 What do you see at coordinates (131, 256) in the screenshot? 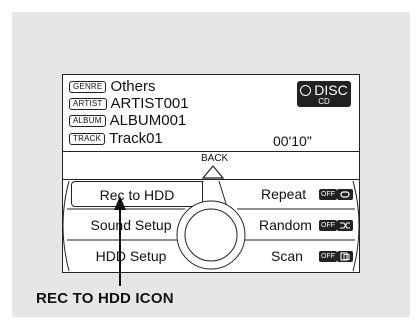
I see `hdd-setup-button: HDD Setup` at bounding box center [131, 256].